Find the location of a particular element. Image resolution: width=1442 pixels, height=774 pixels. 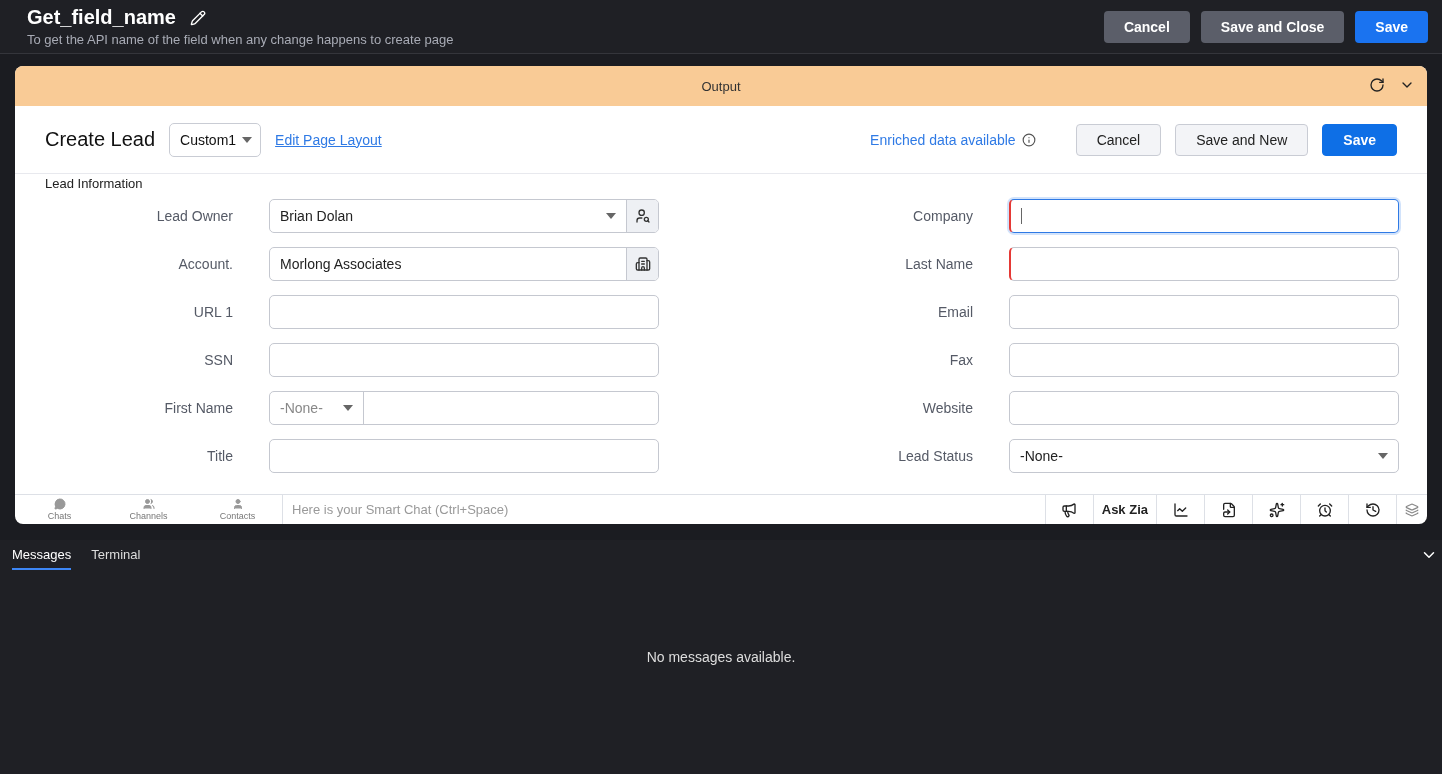

building-icon is located at coordinates (642, 264).